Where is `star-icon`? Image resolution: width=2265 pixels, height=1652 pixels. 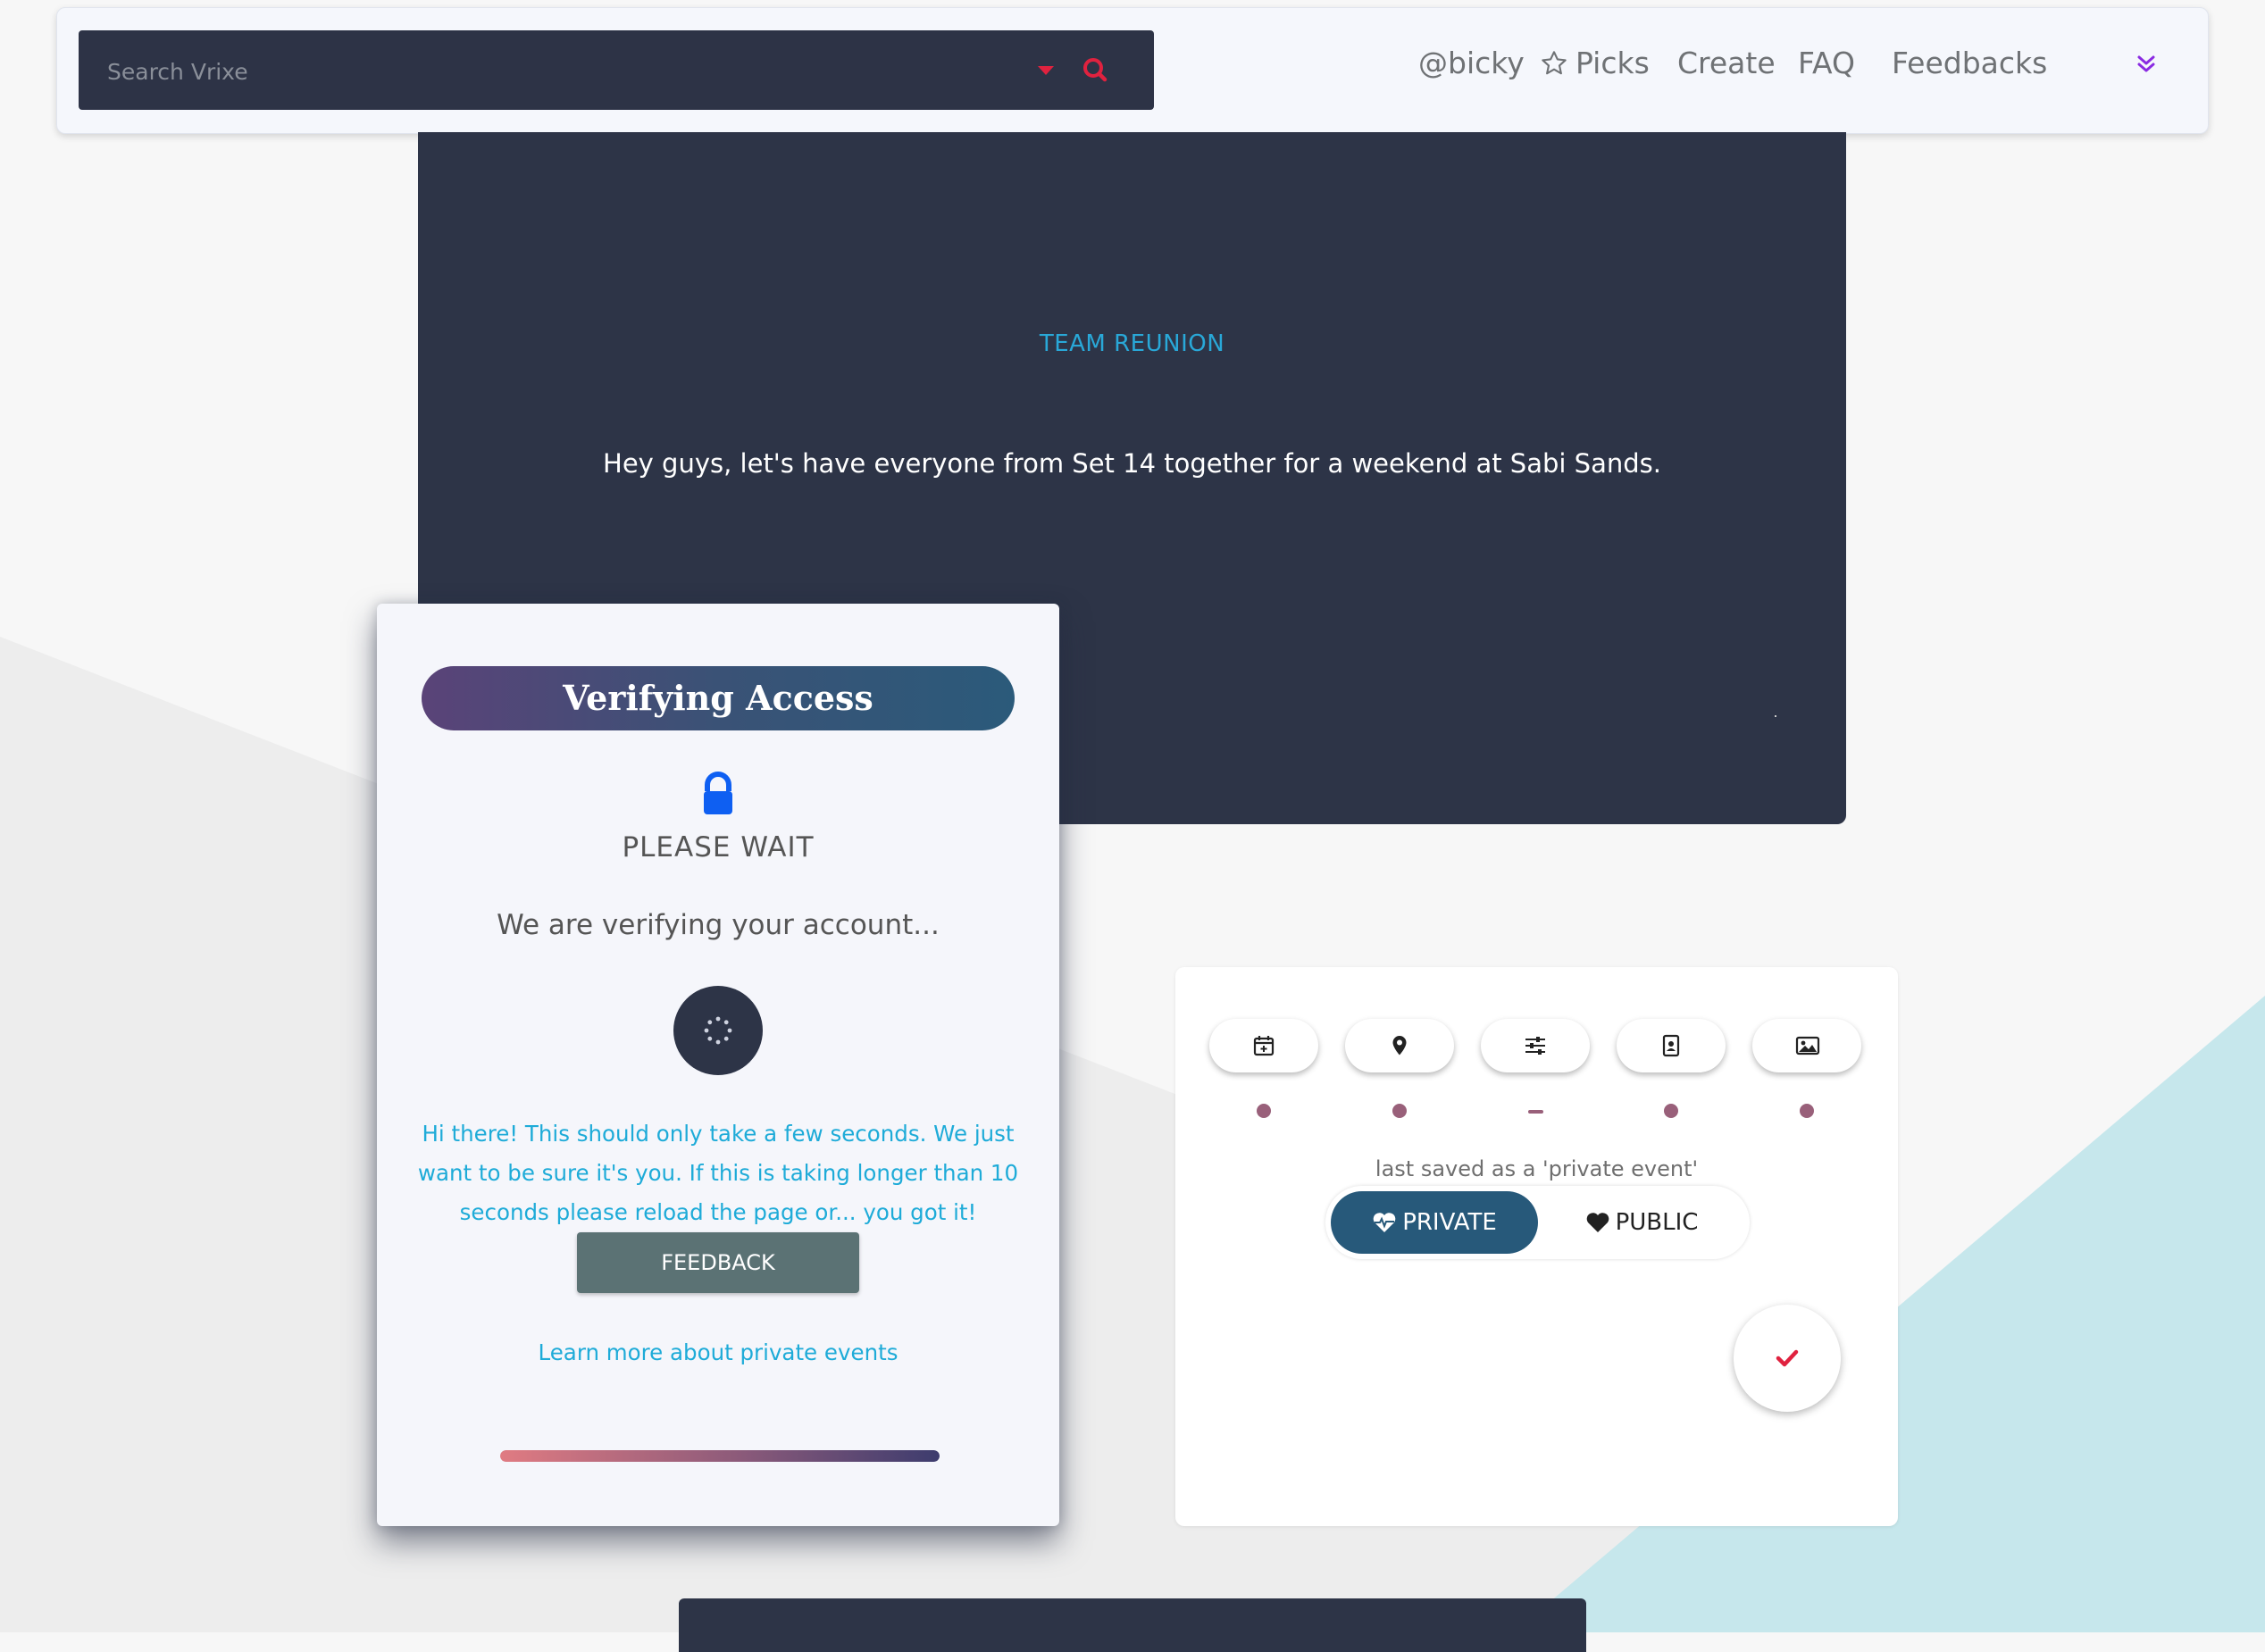
star-icon is located at coordinates (1555, 62).